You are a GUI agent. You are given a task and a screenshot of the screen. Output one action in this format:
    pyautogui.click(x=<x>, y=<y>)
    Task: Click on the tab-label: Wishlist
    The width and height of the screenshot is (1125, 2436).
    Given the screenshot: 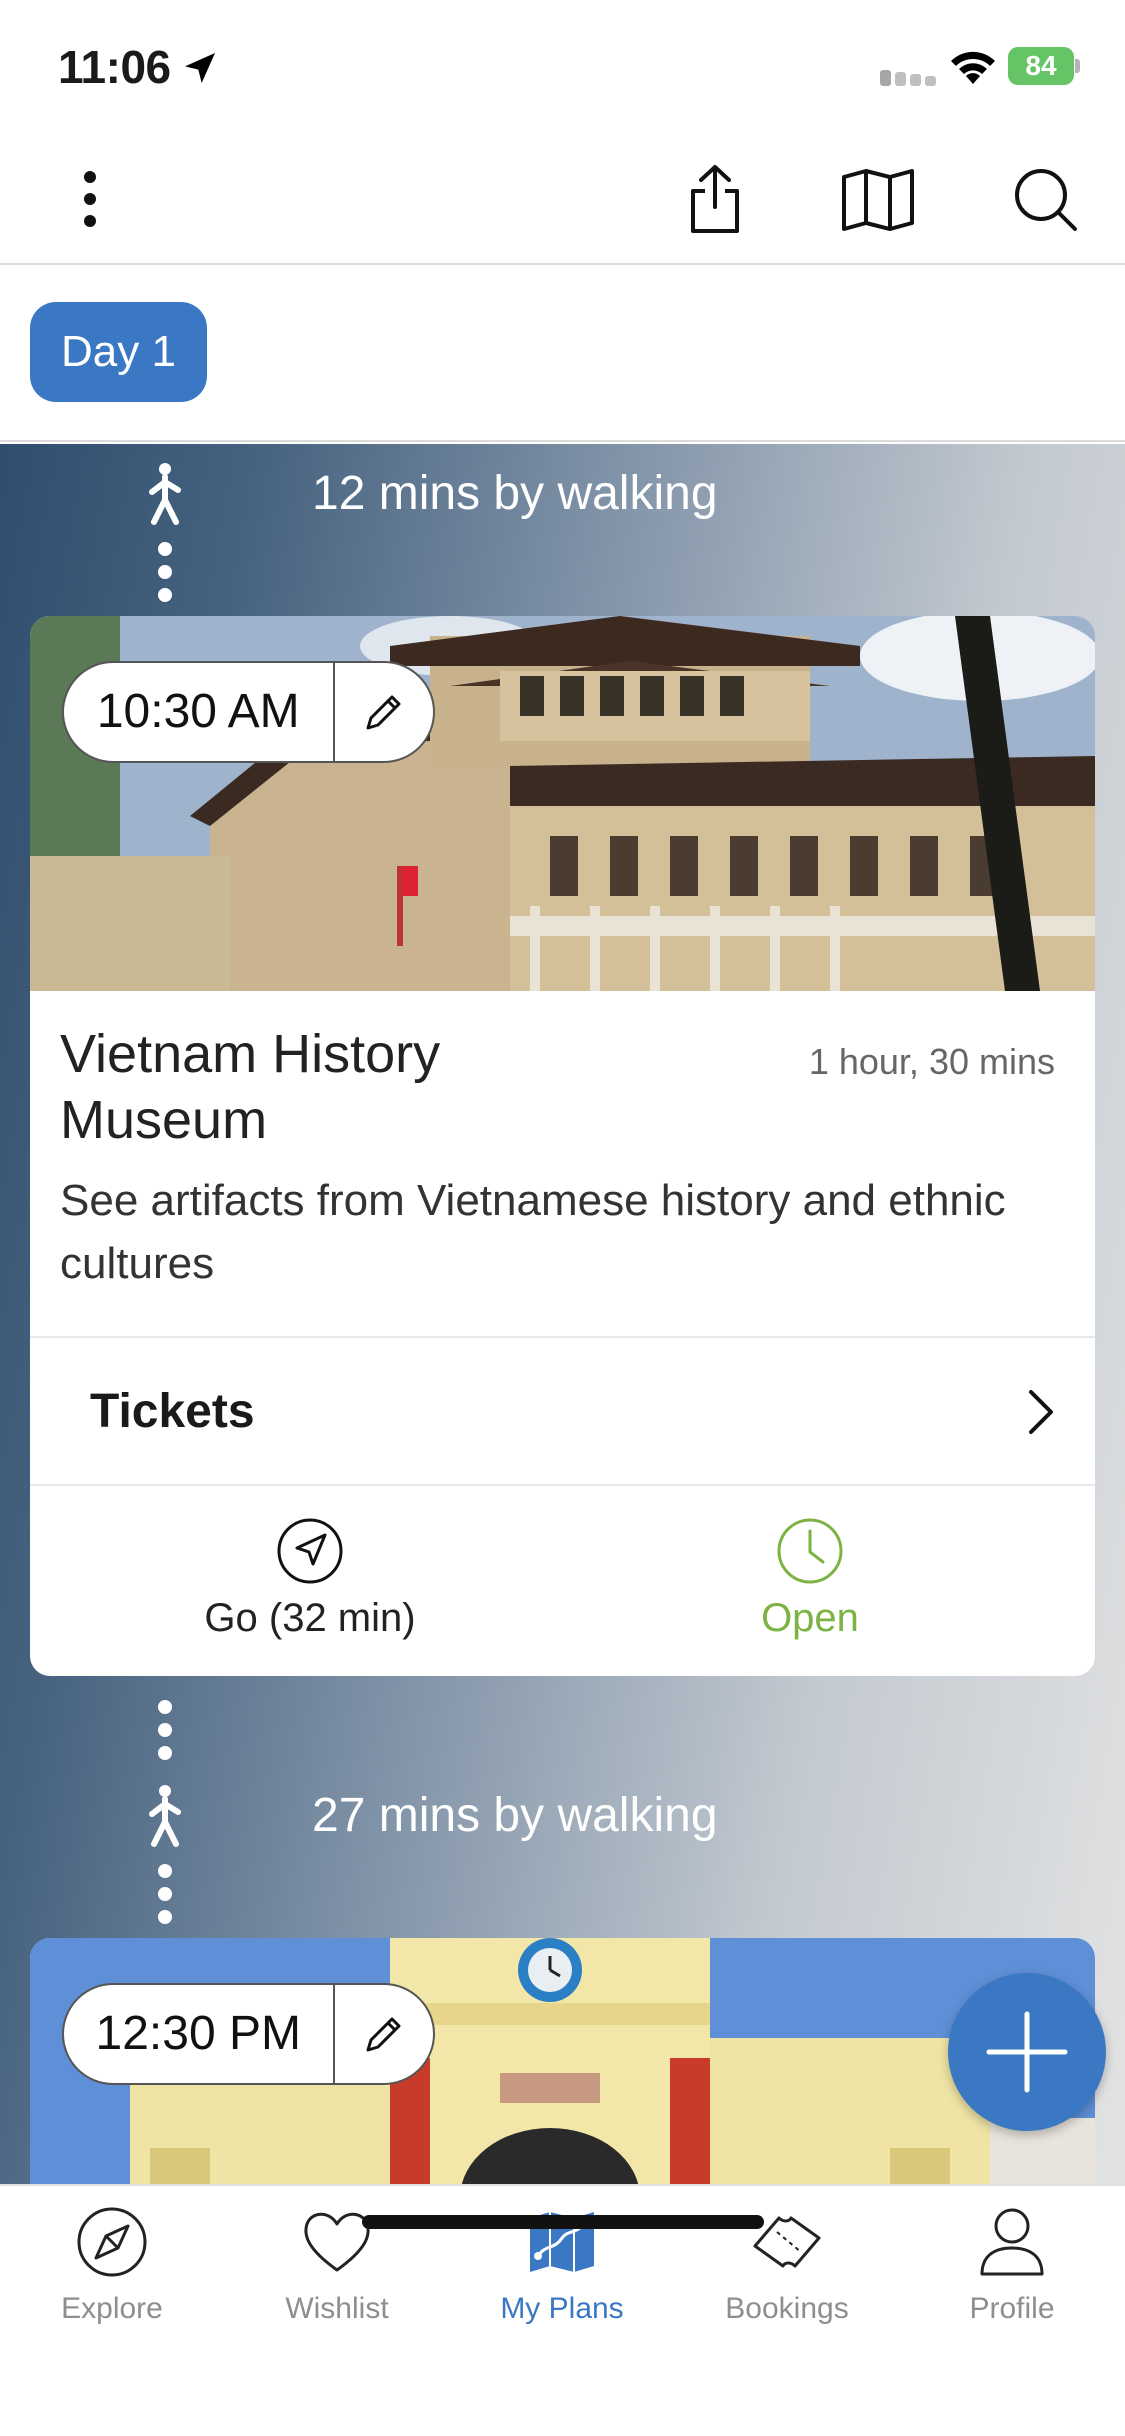 What is the action you would take?
    pyautogui.click(x=337, y=2308)
    